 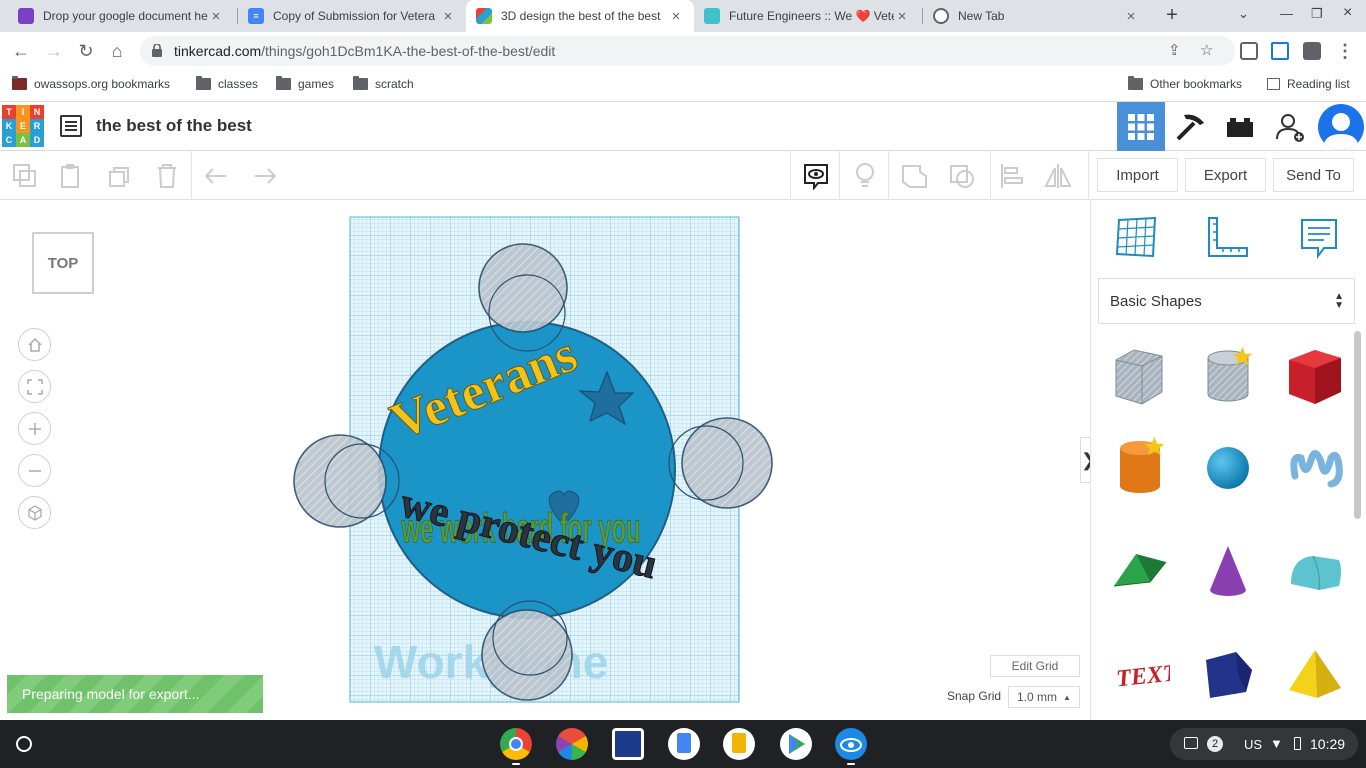 What do you see at coordinates (914, 176) in the screenshot?
I see `group-button` at bounding box center [914, 176].